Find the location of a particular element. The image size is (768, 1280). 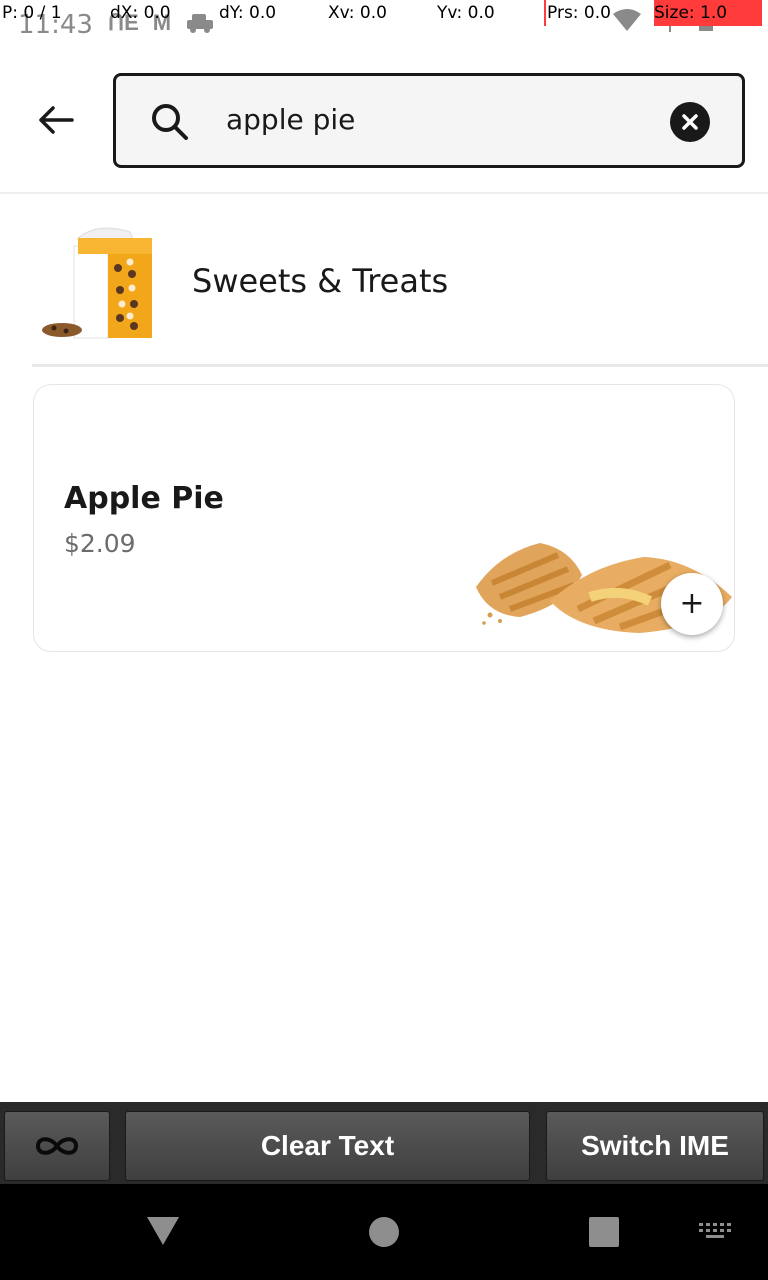

search-box is located at coordinates (429, 120).